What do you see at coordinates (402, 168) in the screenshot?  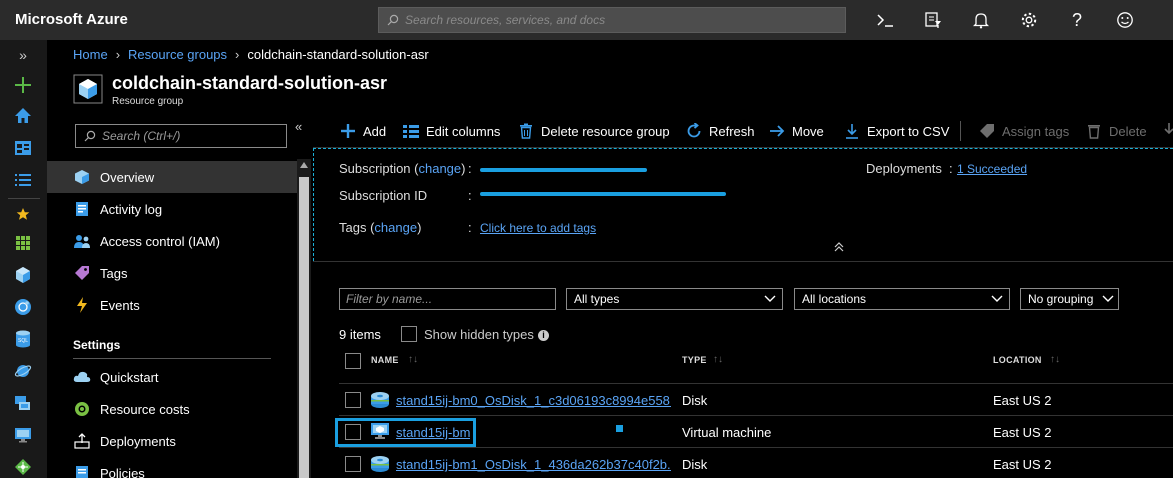 I see `subscription-label: Subscription (change)` at bounding box center [402, 168].